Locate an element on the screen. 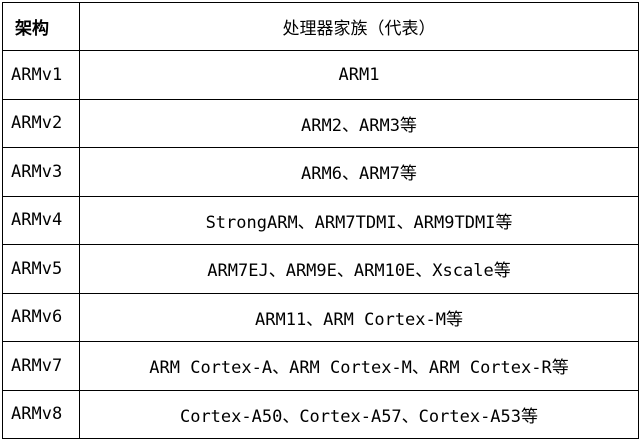  processor-family-cell: ARM6、ARM7等 is located at coordinates (359, 172).